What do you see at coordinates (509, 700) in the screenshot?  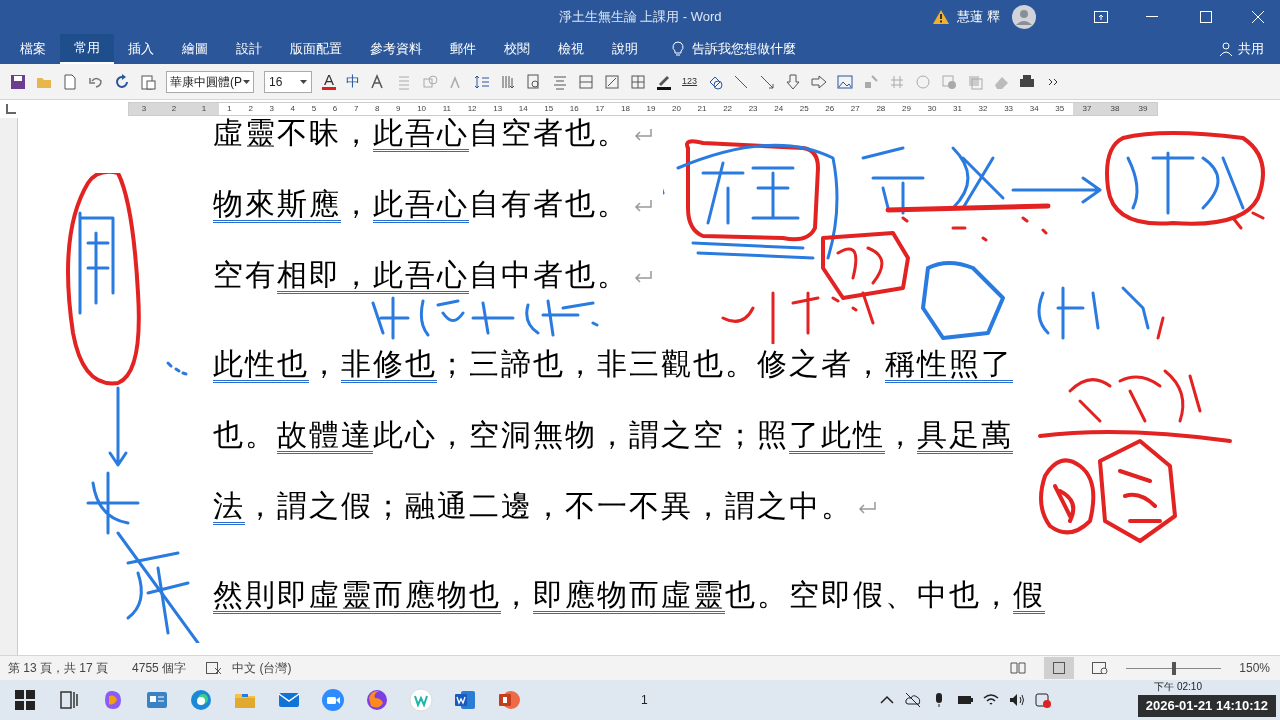 I see `presentation-app-icon` at bounding box center [509, 700].